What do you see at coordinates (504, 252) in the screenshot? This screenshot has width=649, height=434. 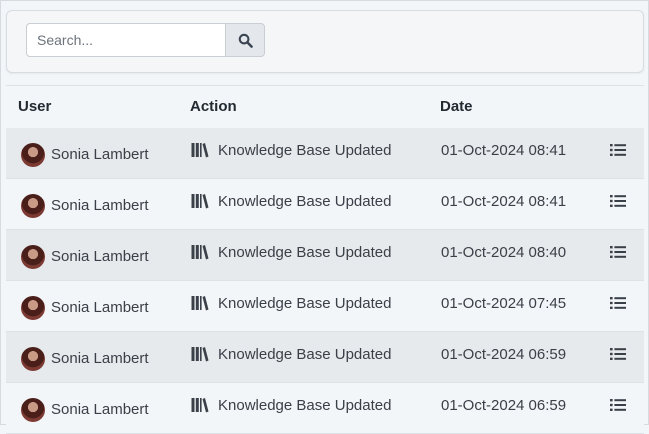 I see `date-text: 01-Oct-2024 08:40` at bounding box center [504, 252].